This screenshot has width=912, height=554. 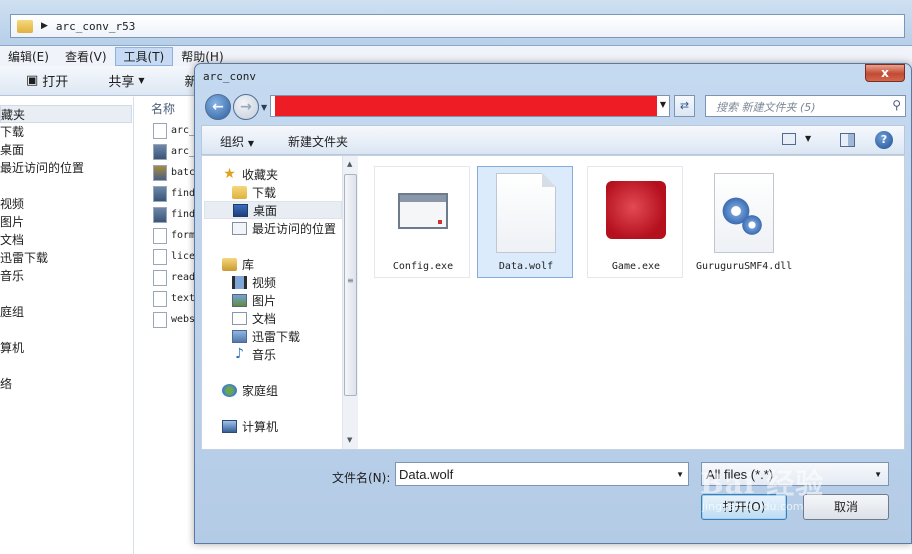 What do you see at coordinates (318, 141) in the screenshot?
I see `new-folder-button: 新建文件夹` at bounding box center [318, 141].